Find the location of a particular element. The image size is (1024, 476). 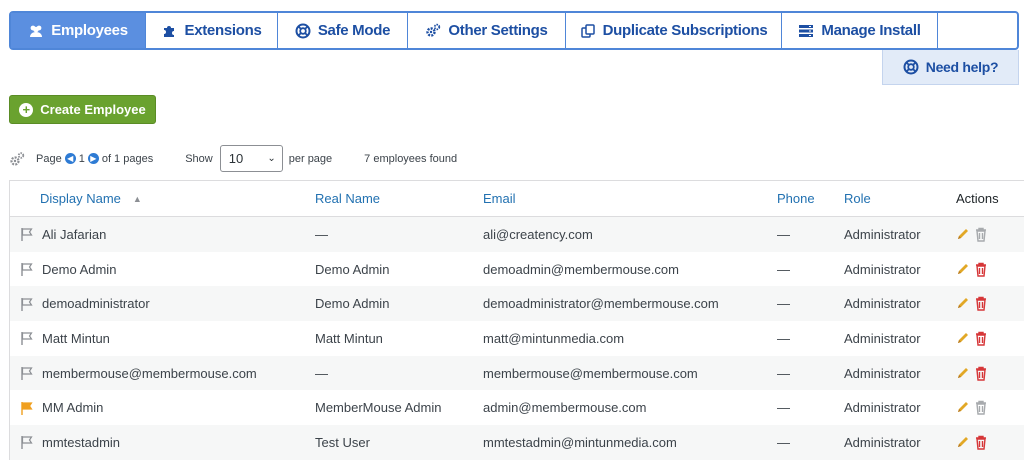

display-name: Demo Admin is located at coordinates (79, 269).